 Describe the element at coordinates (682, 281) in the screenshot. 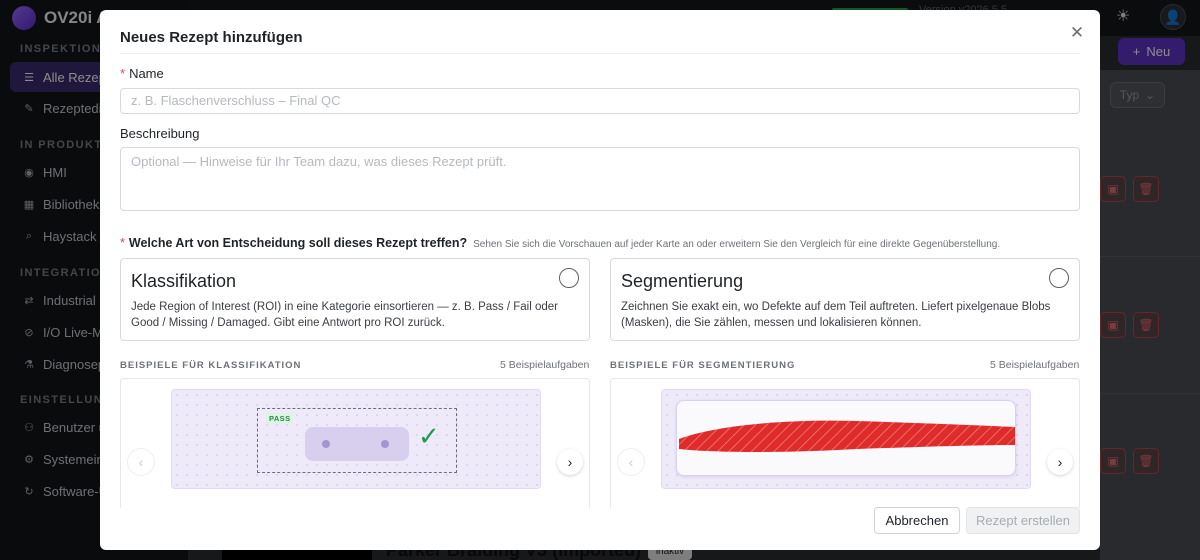

I see `option-title: Segmentierung` at that location.